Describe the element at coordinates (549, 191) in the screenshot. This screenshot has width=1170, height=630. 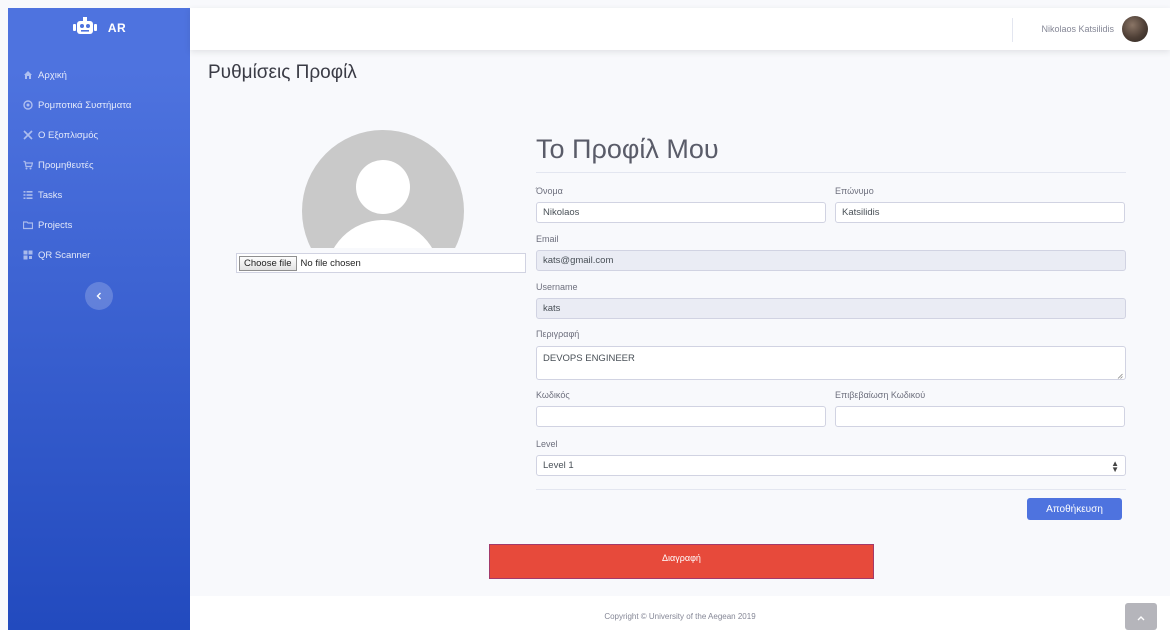
I see `first-name-label: Όνομα` at that location.